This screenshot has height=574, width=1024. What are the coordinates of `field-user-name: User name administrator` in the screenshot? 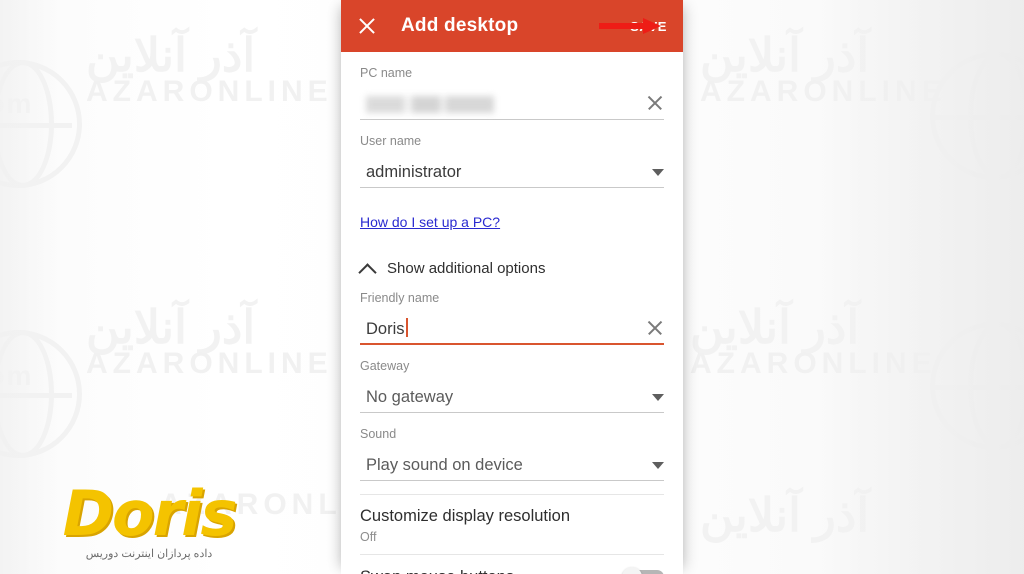 It's located at (512, 161).